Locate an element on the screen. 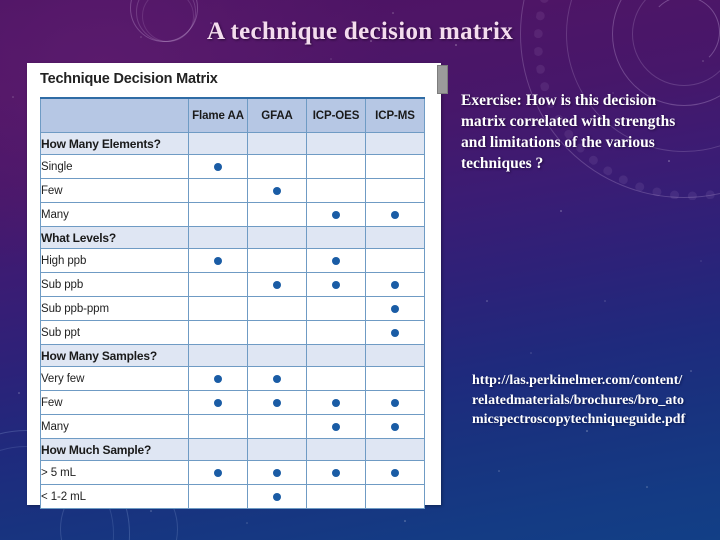 The height and width of the screenshot is (540, 720). matrix-group-label: How Many Samples? is located at coordinates (114, 355).